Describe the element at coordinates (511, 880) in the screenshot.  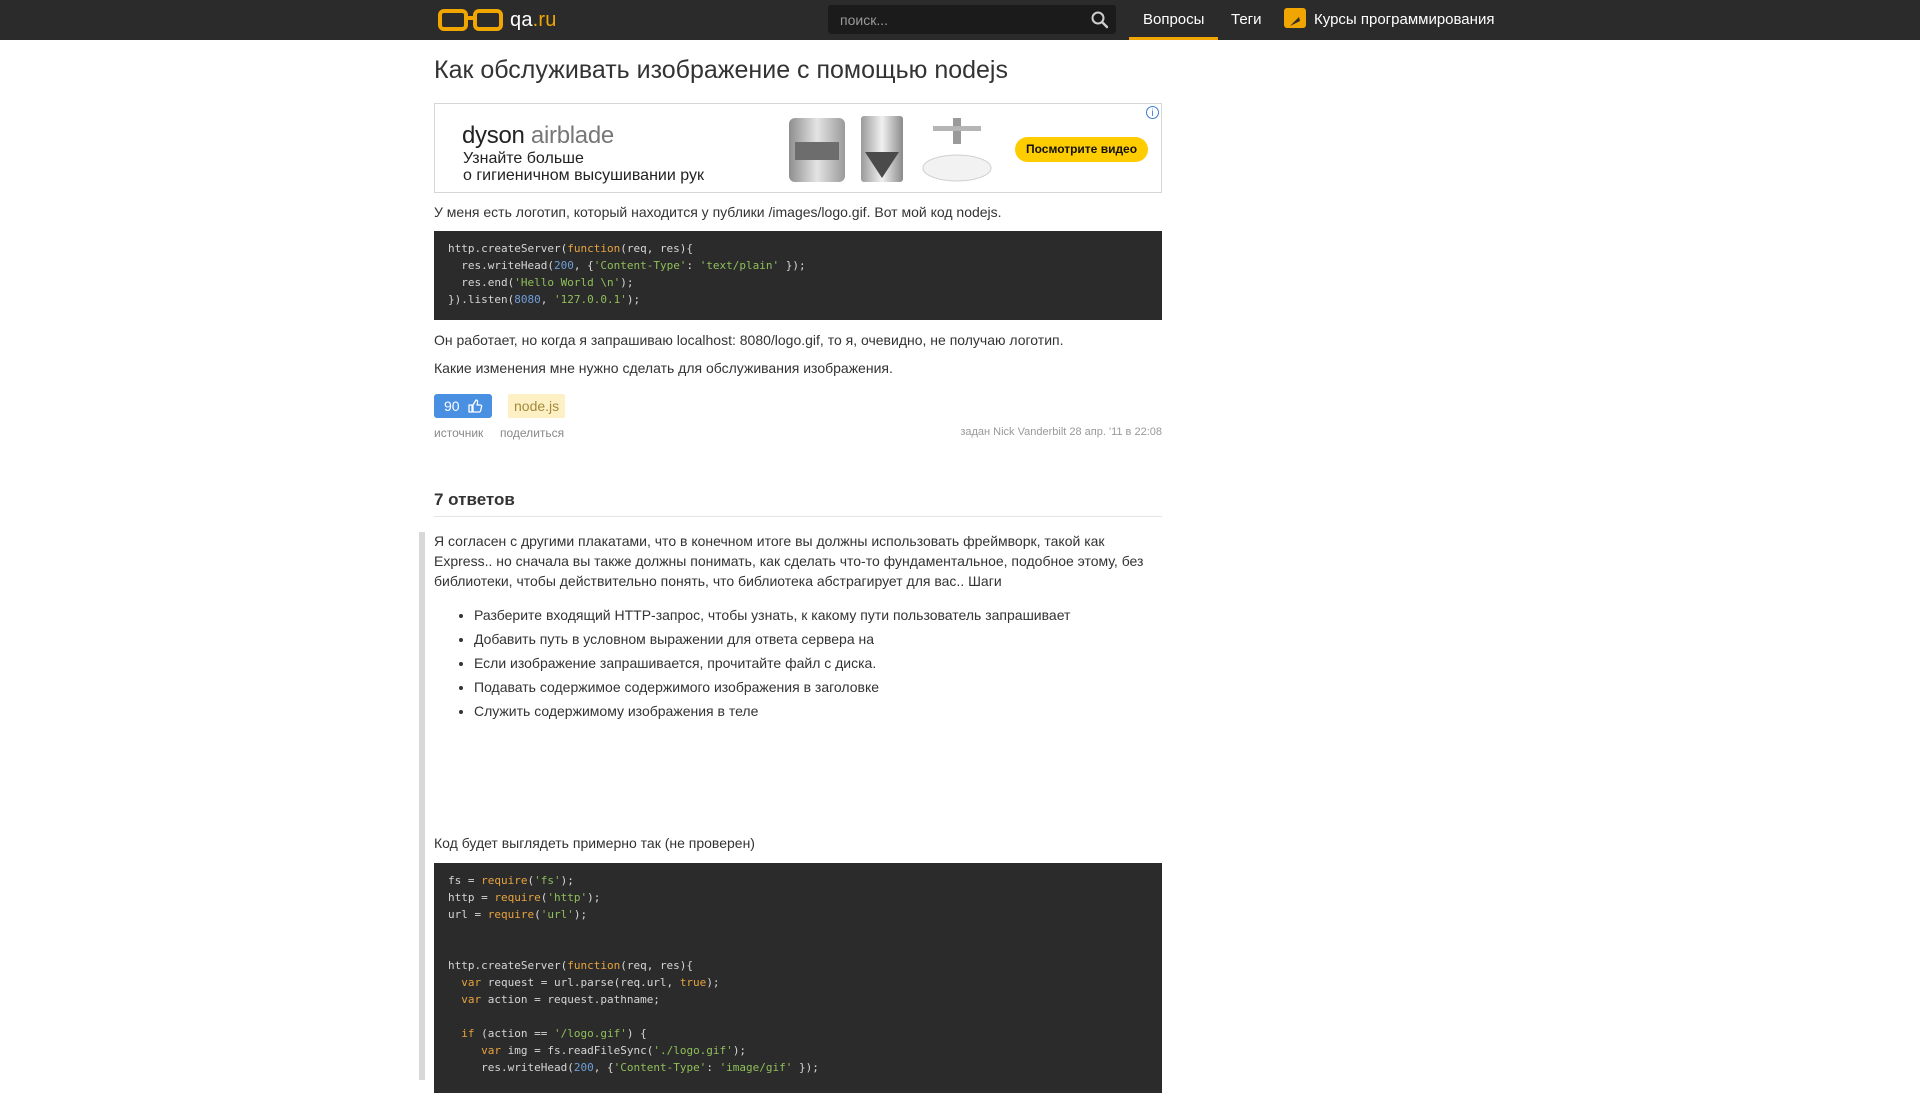
I see `code-line: fs = require('fs');` at that location.